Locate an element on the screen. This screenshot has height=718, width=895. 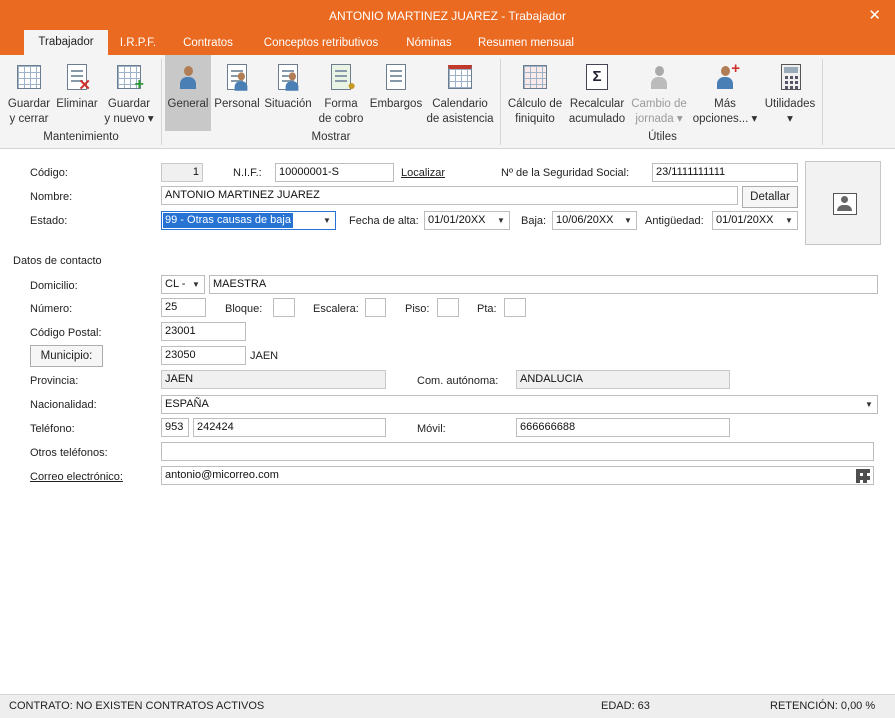
pta-field is located at coordinates (515, 307).